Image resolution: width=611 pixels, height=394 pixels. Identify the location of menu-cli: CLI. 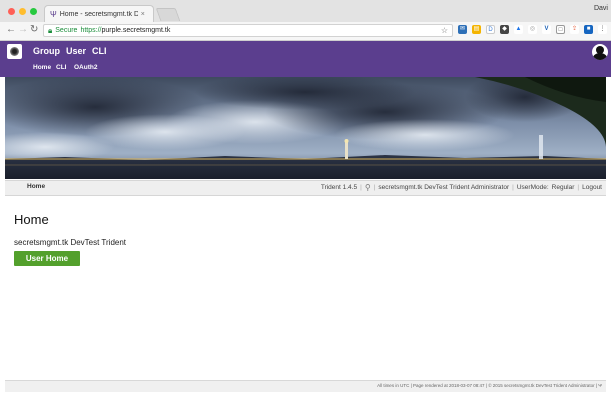
(99, 51).